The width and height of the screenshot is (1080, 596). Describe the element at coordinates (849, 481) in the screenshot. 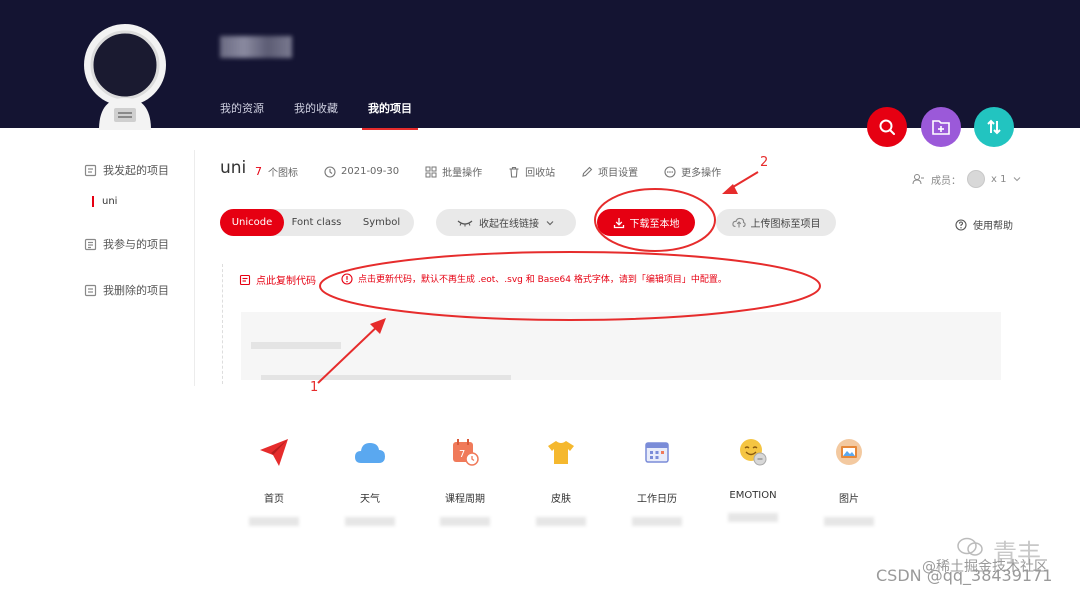

I see `icon-card-picture: 图片` at that location.